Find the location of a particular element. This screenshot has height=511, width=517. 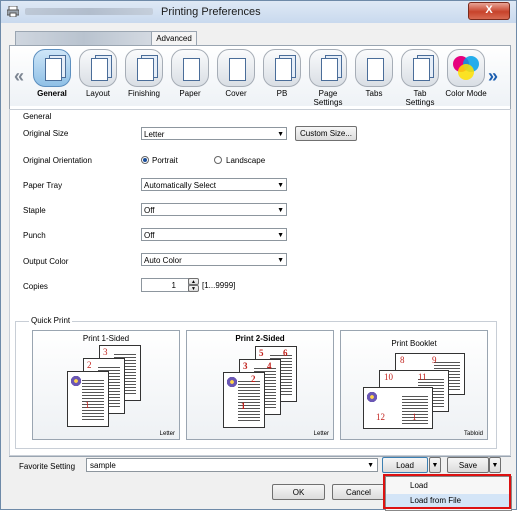

print-2-sided-size: Letter is located at coordinates (321, 434).